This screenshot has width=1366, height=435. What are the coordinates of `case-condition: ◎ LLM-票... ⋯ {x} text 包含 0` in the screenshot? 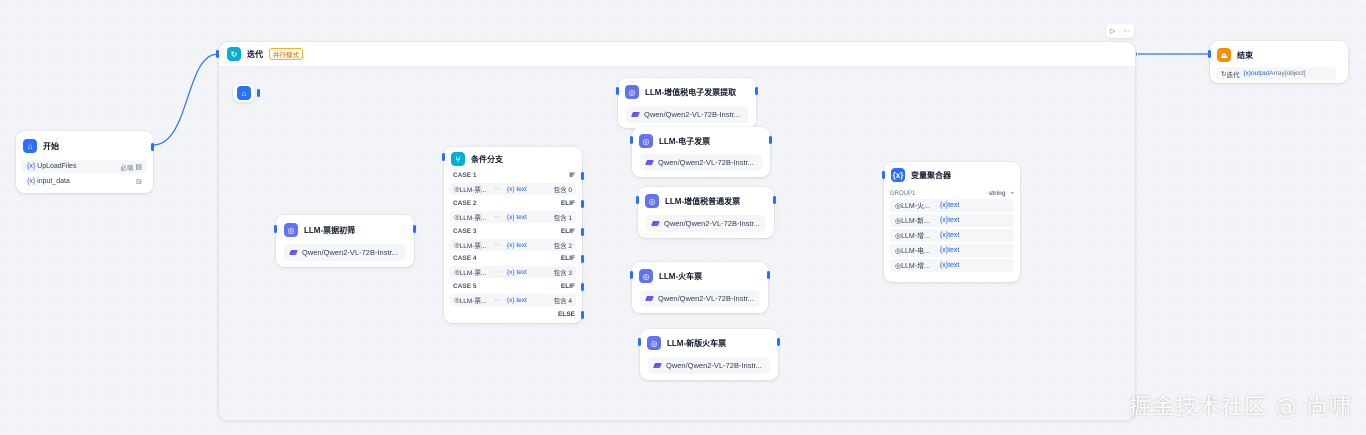 It's located at (513, 189).